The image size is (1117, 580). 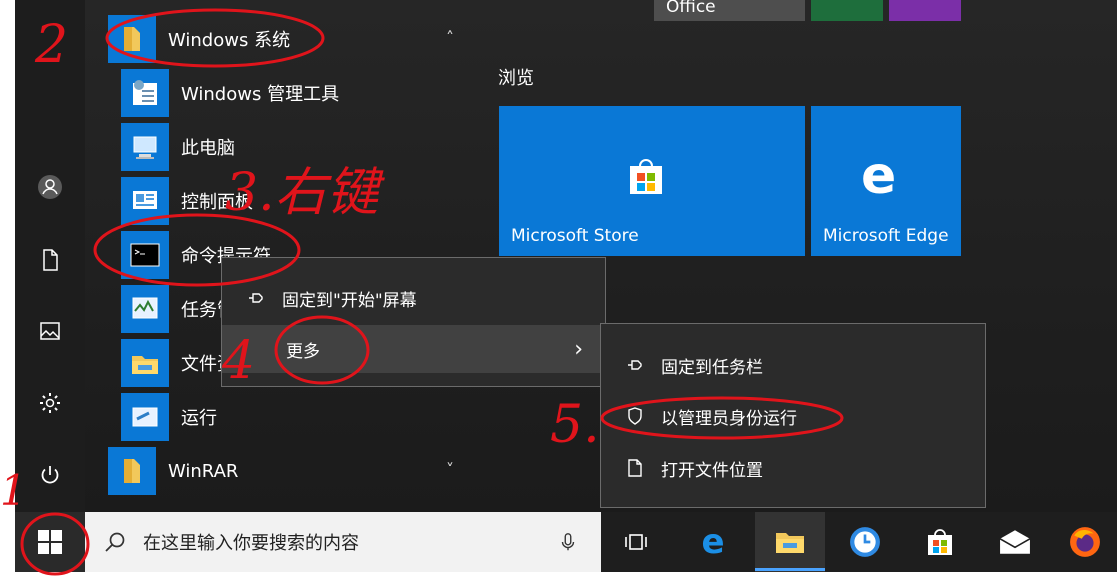 I want to click on gear-icon, so click(x=50, y=403).